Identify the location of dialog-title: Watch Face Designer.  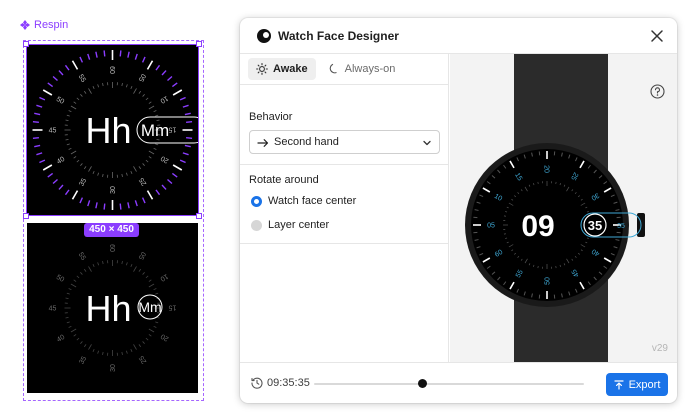
(338, 36).